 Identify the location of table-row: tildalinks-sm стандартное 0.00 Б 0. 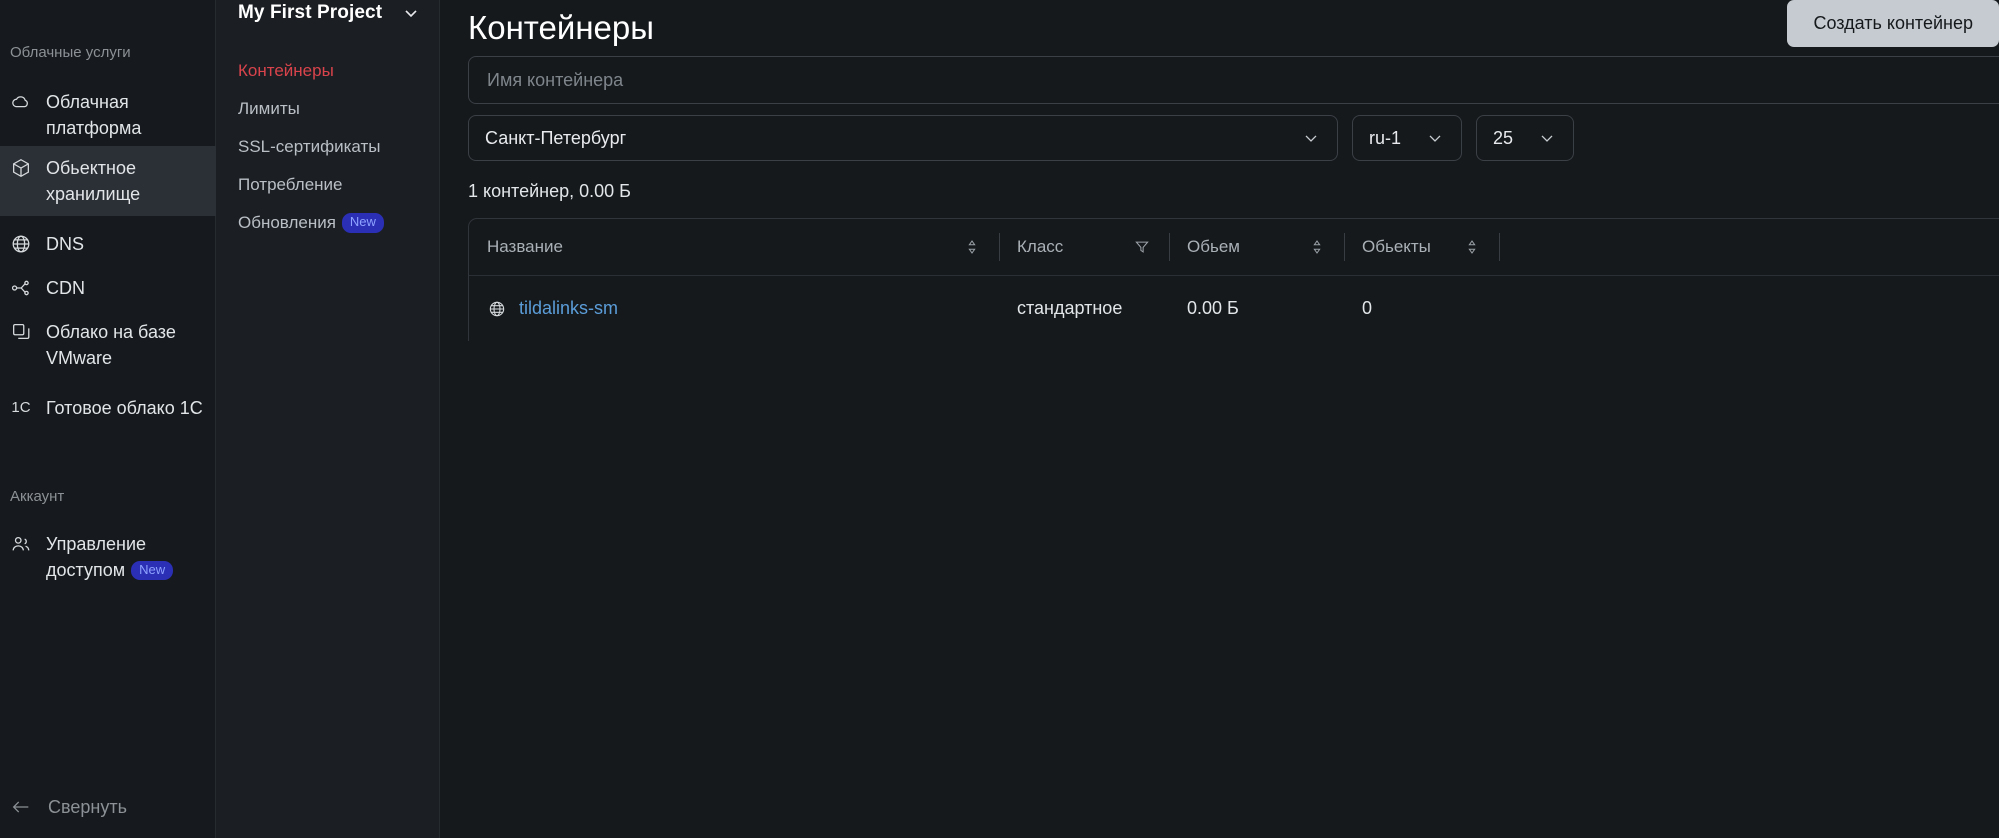
(1234, 308).